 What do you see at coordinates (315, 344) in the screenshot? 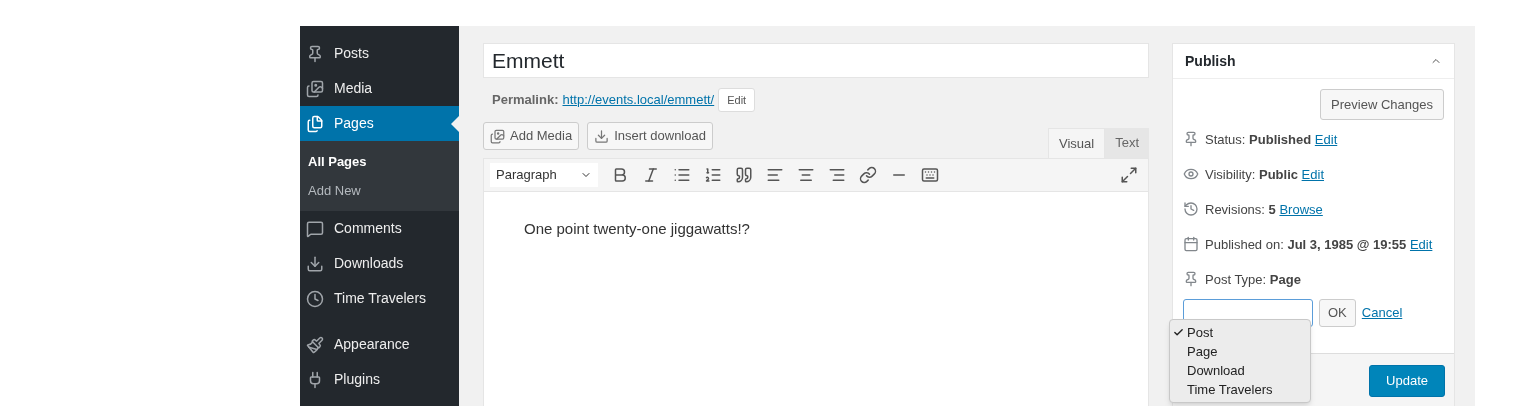
I see `brush-icon` at bounding box center [315, 344].